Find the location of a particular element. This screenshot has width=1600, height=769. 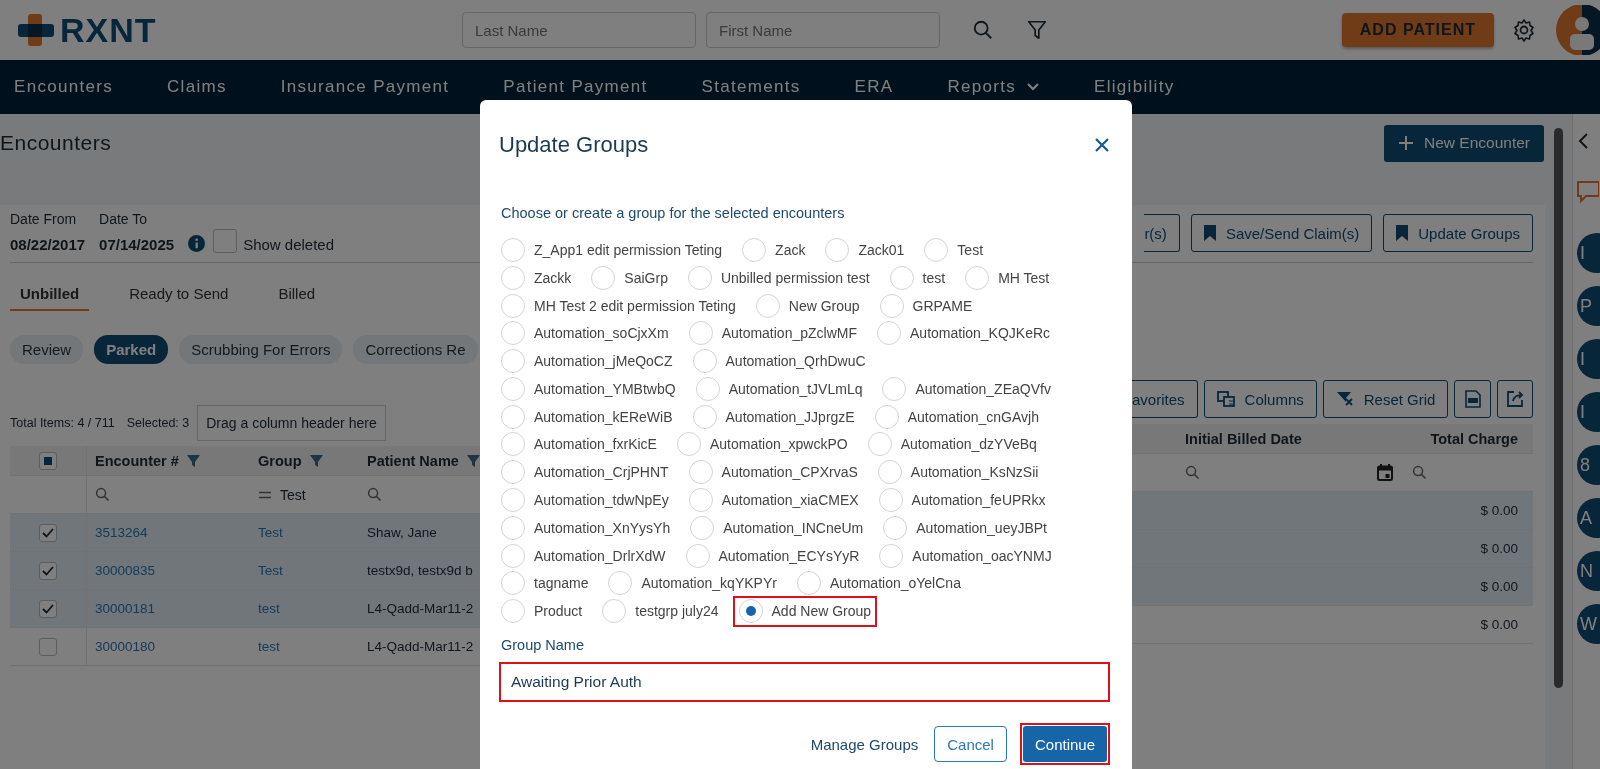

nav-item: Insurance Payment is located at coordinates (365, 87).